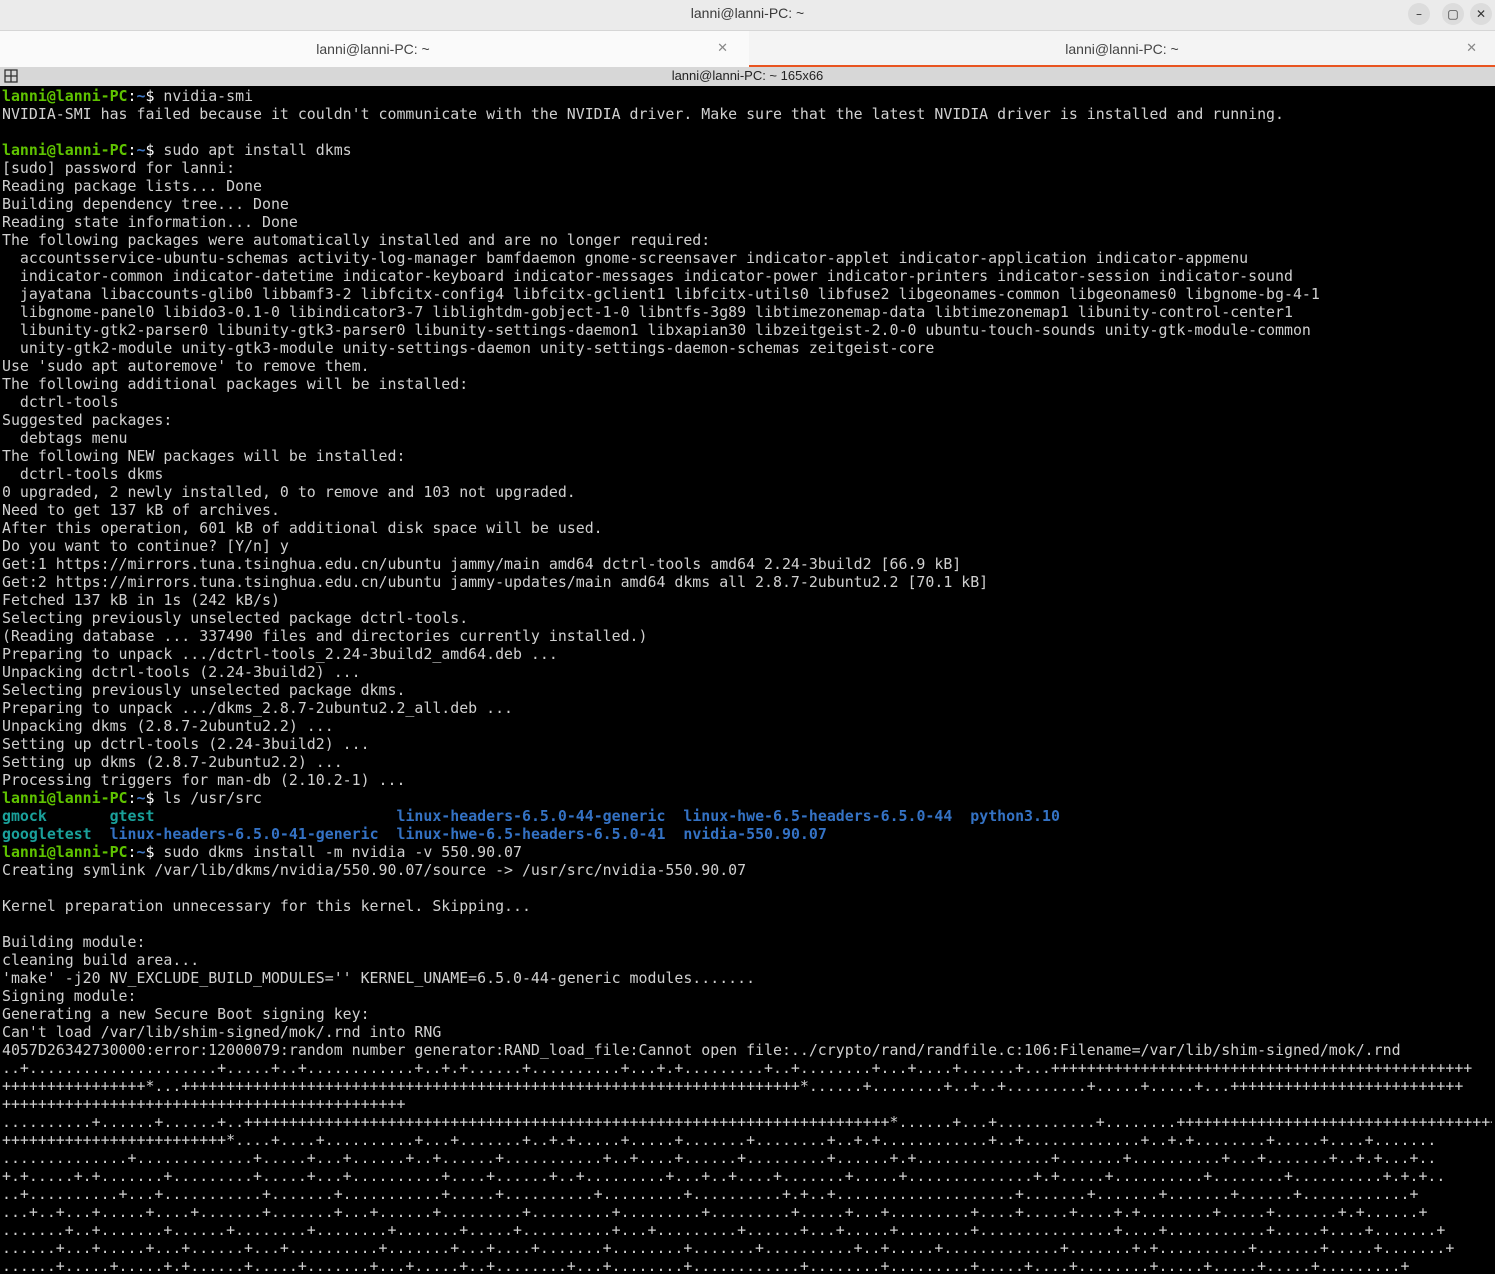 This screenshot has width=1495, height=1274. What do you see at coordinates (204, 96) in the screenshot?
I see `command-text: nvidia-smi` at bounding box center [204, 96].